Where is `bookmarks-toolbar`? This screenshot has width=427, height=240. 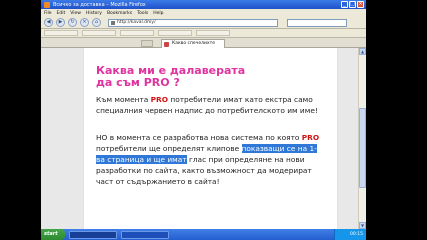
bookmarks-toolbar is located at coordinates (203, 33).